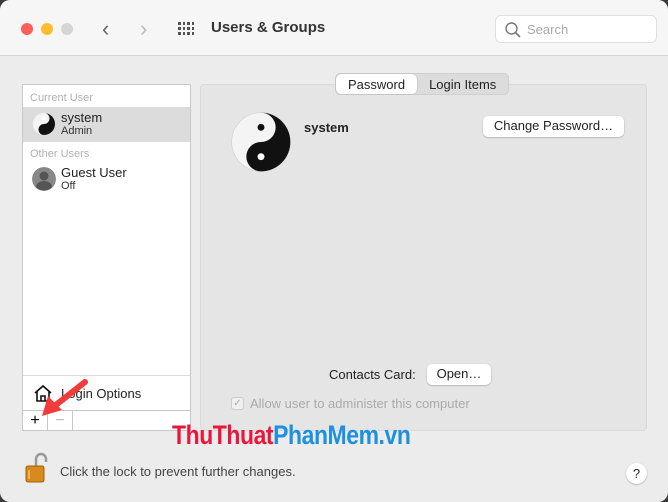  Describe the element at coordinates (223, 435) in the screenshot. I see `watermark-part1: ThuThuat` at that location.